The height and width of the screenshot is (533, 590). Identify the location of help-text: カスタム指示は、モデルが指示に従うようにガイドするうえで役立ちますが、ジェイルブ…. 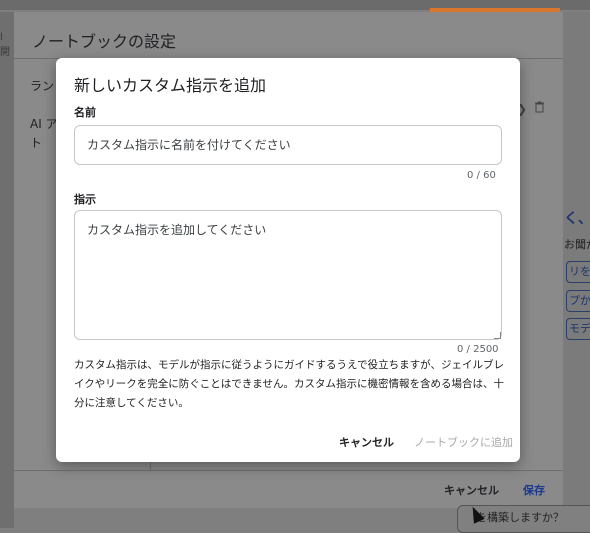
(289, 384).